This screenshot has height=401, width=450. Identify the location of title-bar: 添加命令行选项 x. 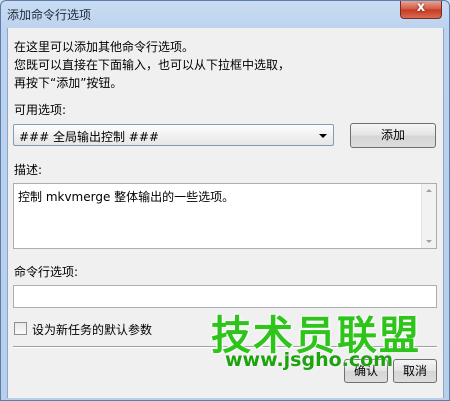
(225, 14).